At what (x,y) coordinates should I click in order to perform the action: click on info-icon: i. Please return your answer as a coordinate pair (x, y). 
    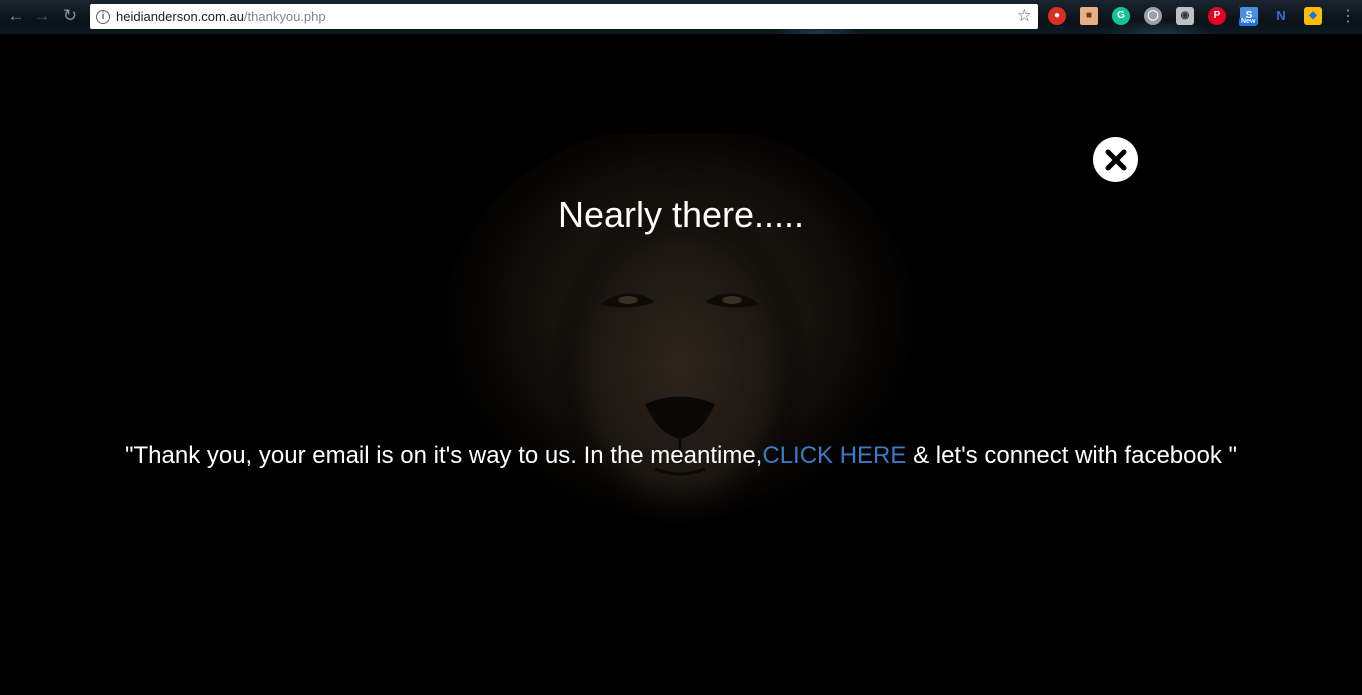
    Looking at the image, I should click on (103, 16).